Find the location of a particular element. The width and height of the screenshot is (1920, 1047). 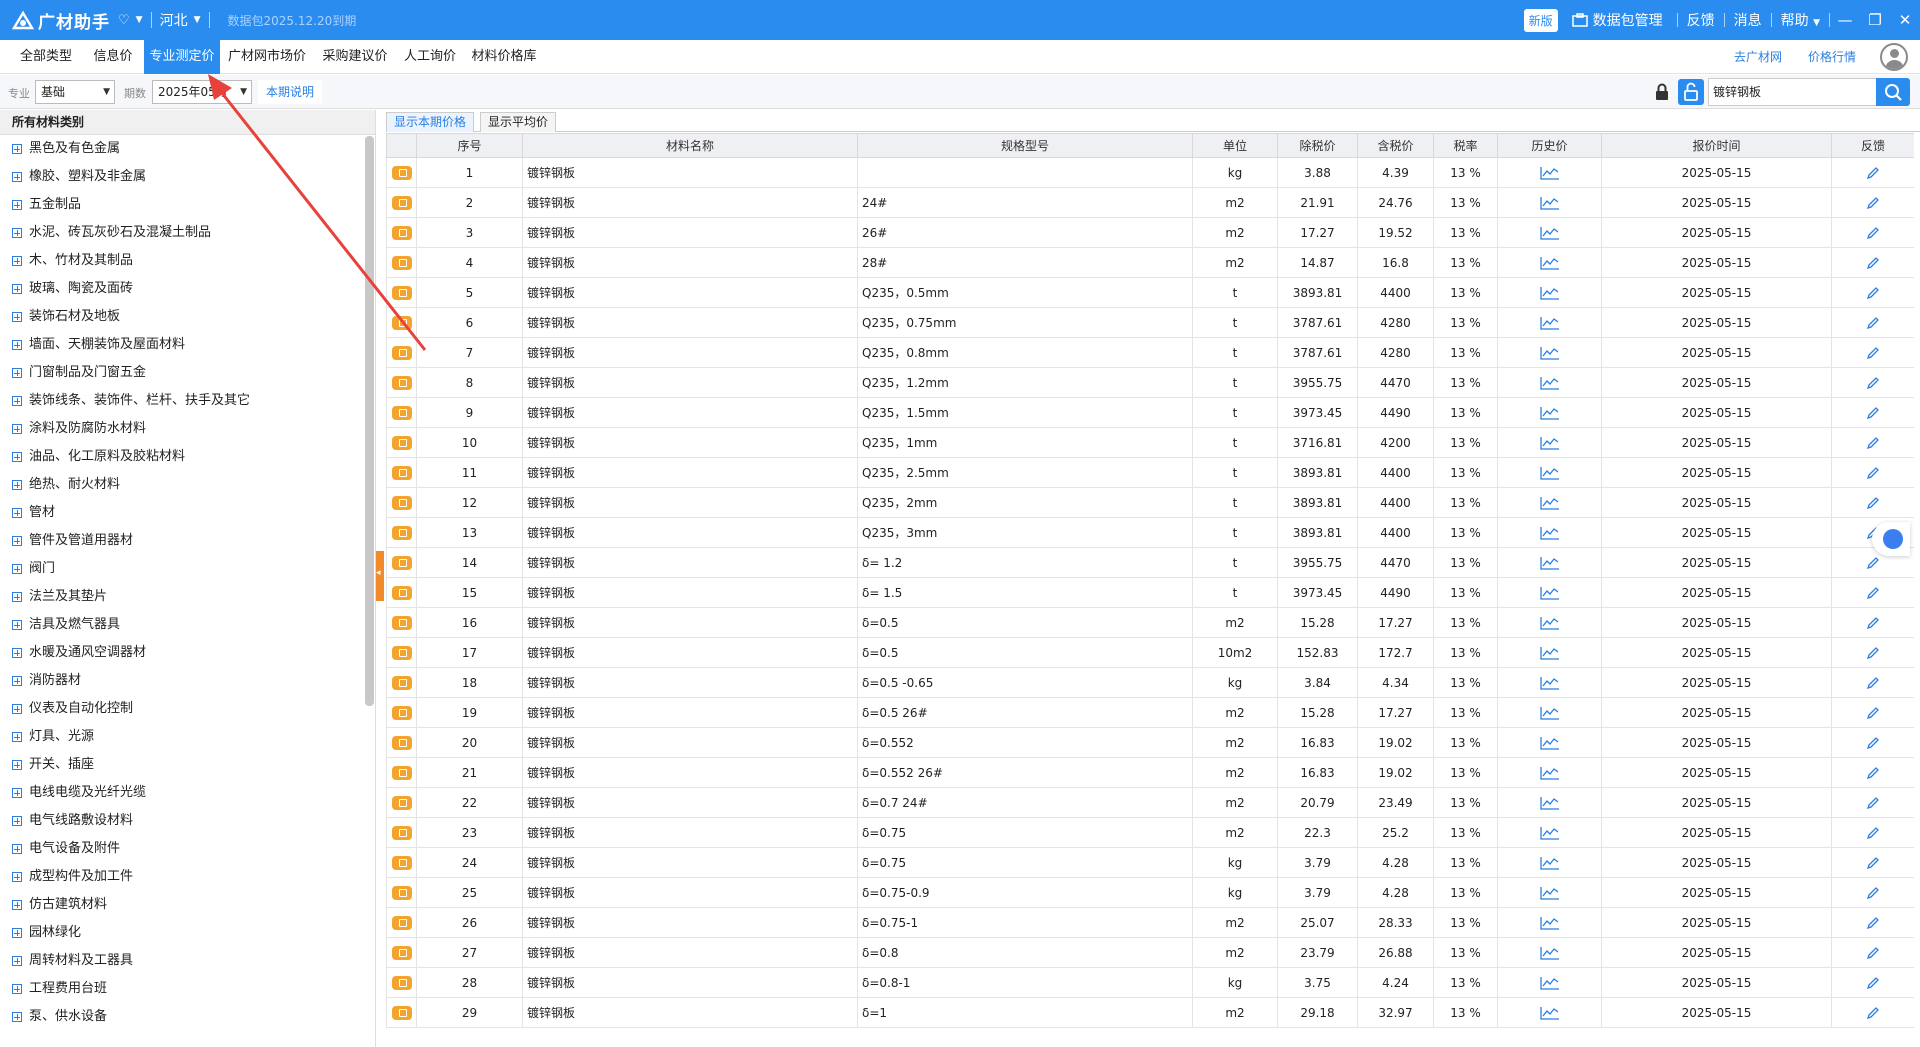

period-explain-link: 本期说明 is located at coordinates (290, 92).